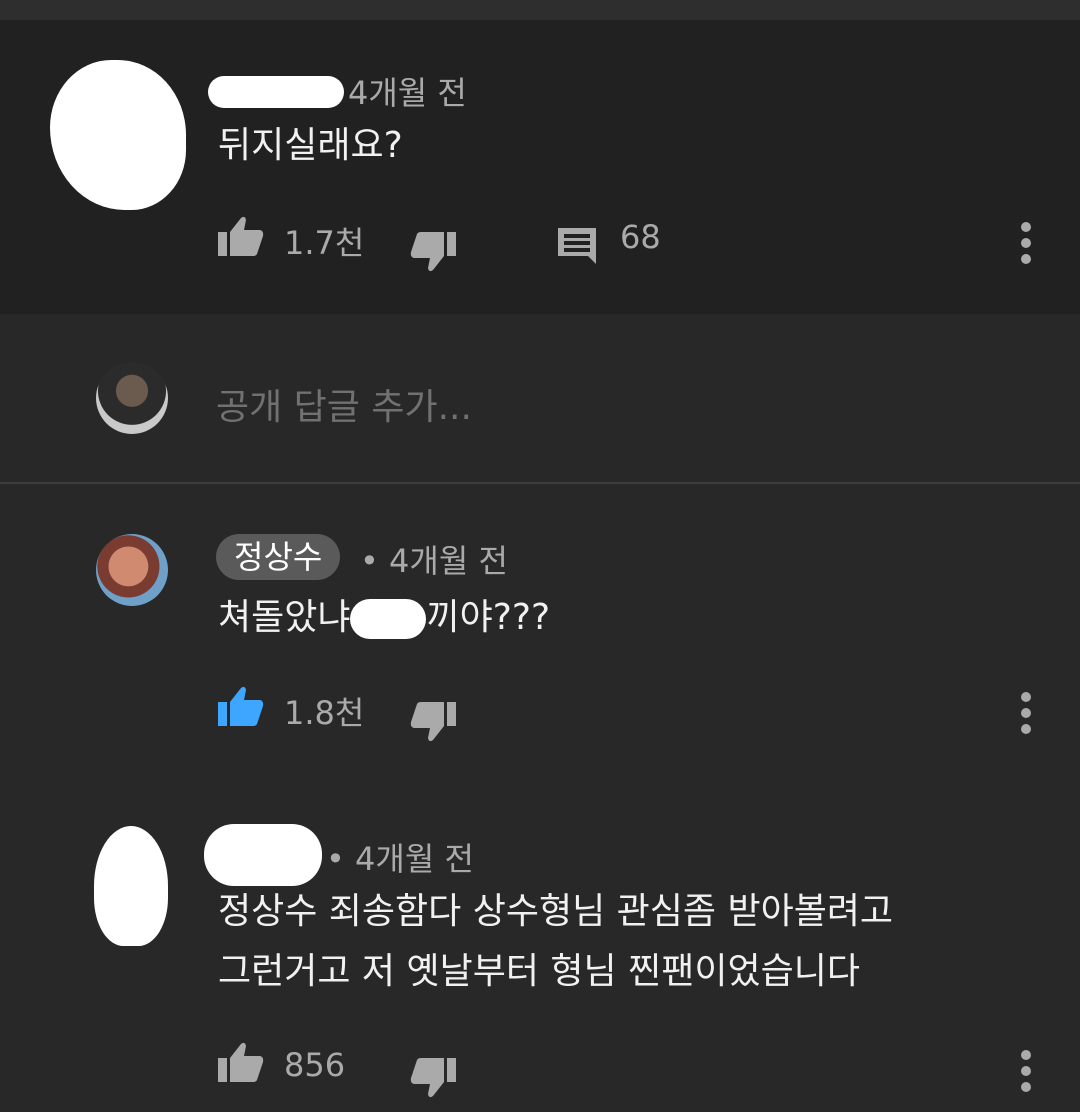  Describe the element at coordinates (540, 10) in the screenshot. I see `top-bar` at that location.